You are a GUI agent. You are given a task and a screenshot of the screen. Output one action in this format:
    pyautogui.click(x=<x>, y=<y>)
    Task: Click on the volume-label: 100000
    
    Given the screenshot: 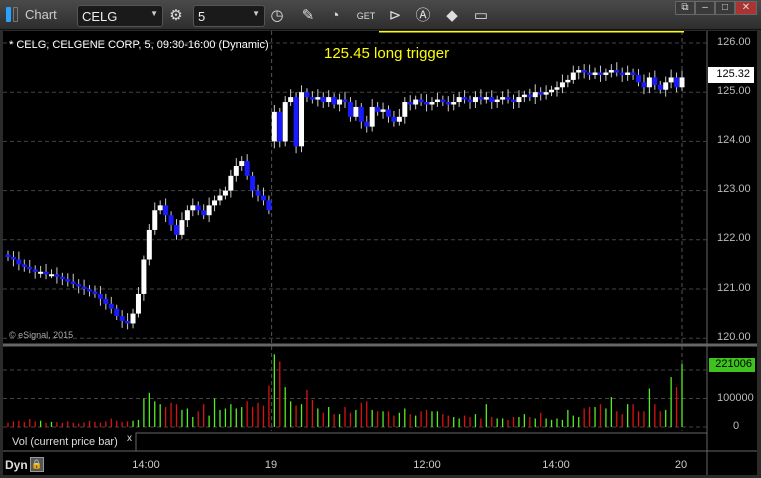 What is the action you would take?
    pyautogui.click(x=735, y=398)
    